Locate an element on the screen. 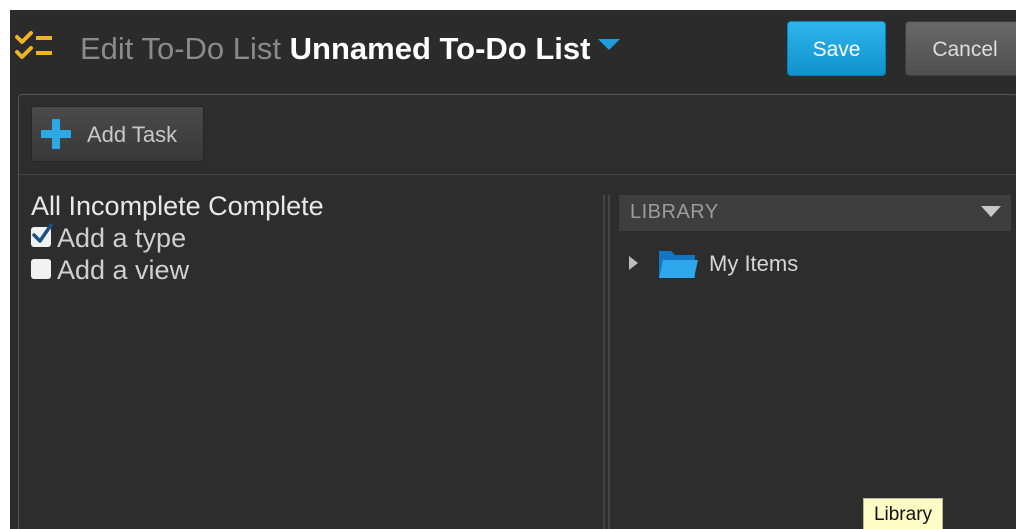 The height and width of the screenshot is (529, 1016). filter-all: All is located at coordinates (46, 206).